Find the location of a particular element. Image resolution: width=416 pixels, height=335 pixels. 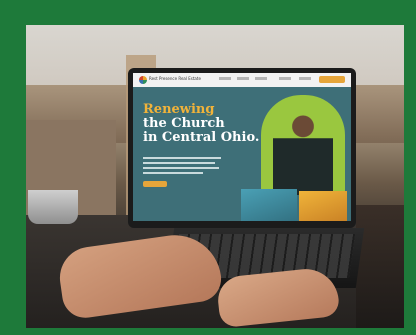

nav-cta-button is located at coordinates (332, 79).